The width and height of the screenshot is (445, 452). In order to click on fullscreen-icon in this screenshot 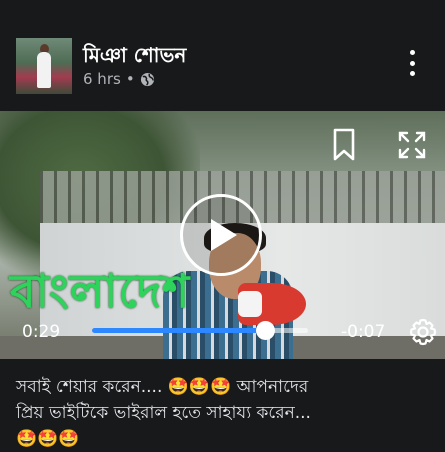, I will do `click(412, 145)`.